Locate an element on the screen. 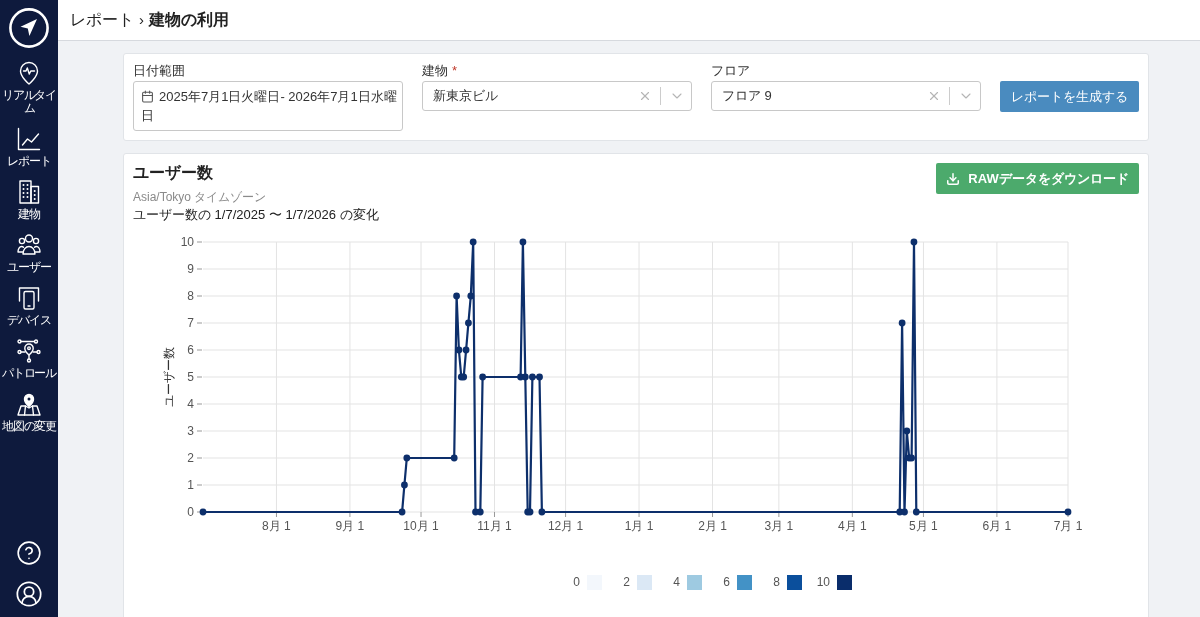 The height and width of the screenshot is (617, 1200). building-icon is located at coordinates (29, 192).